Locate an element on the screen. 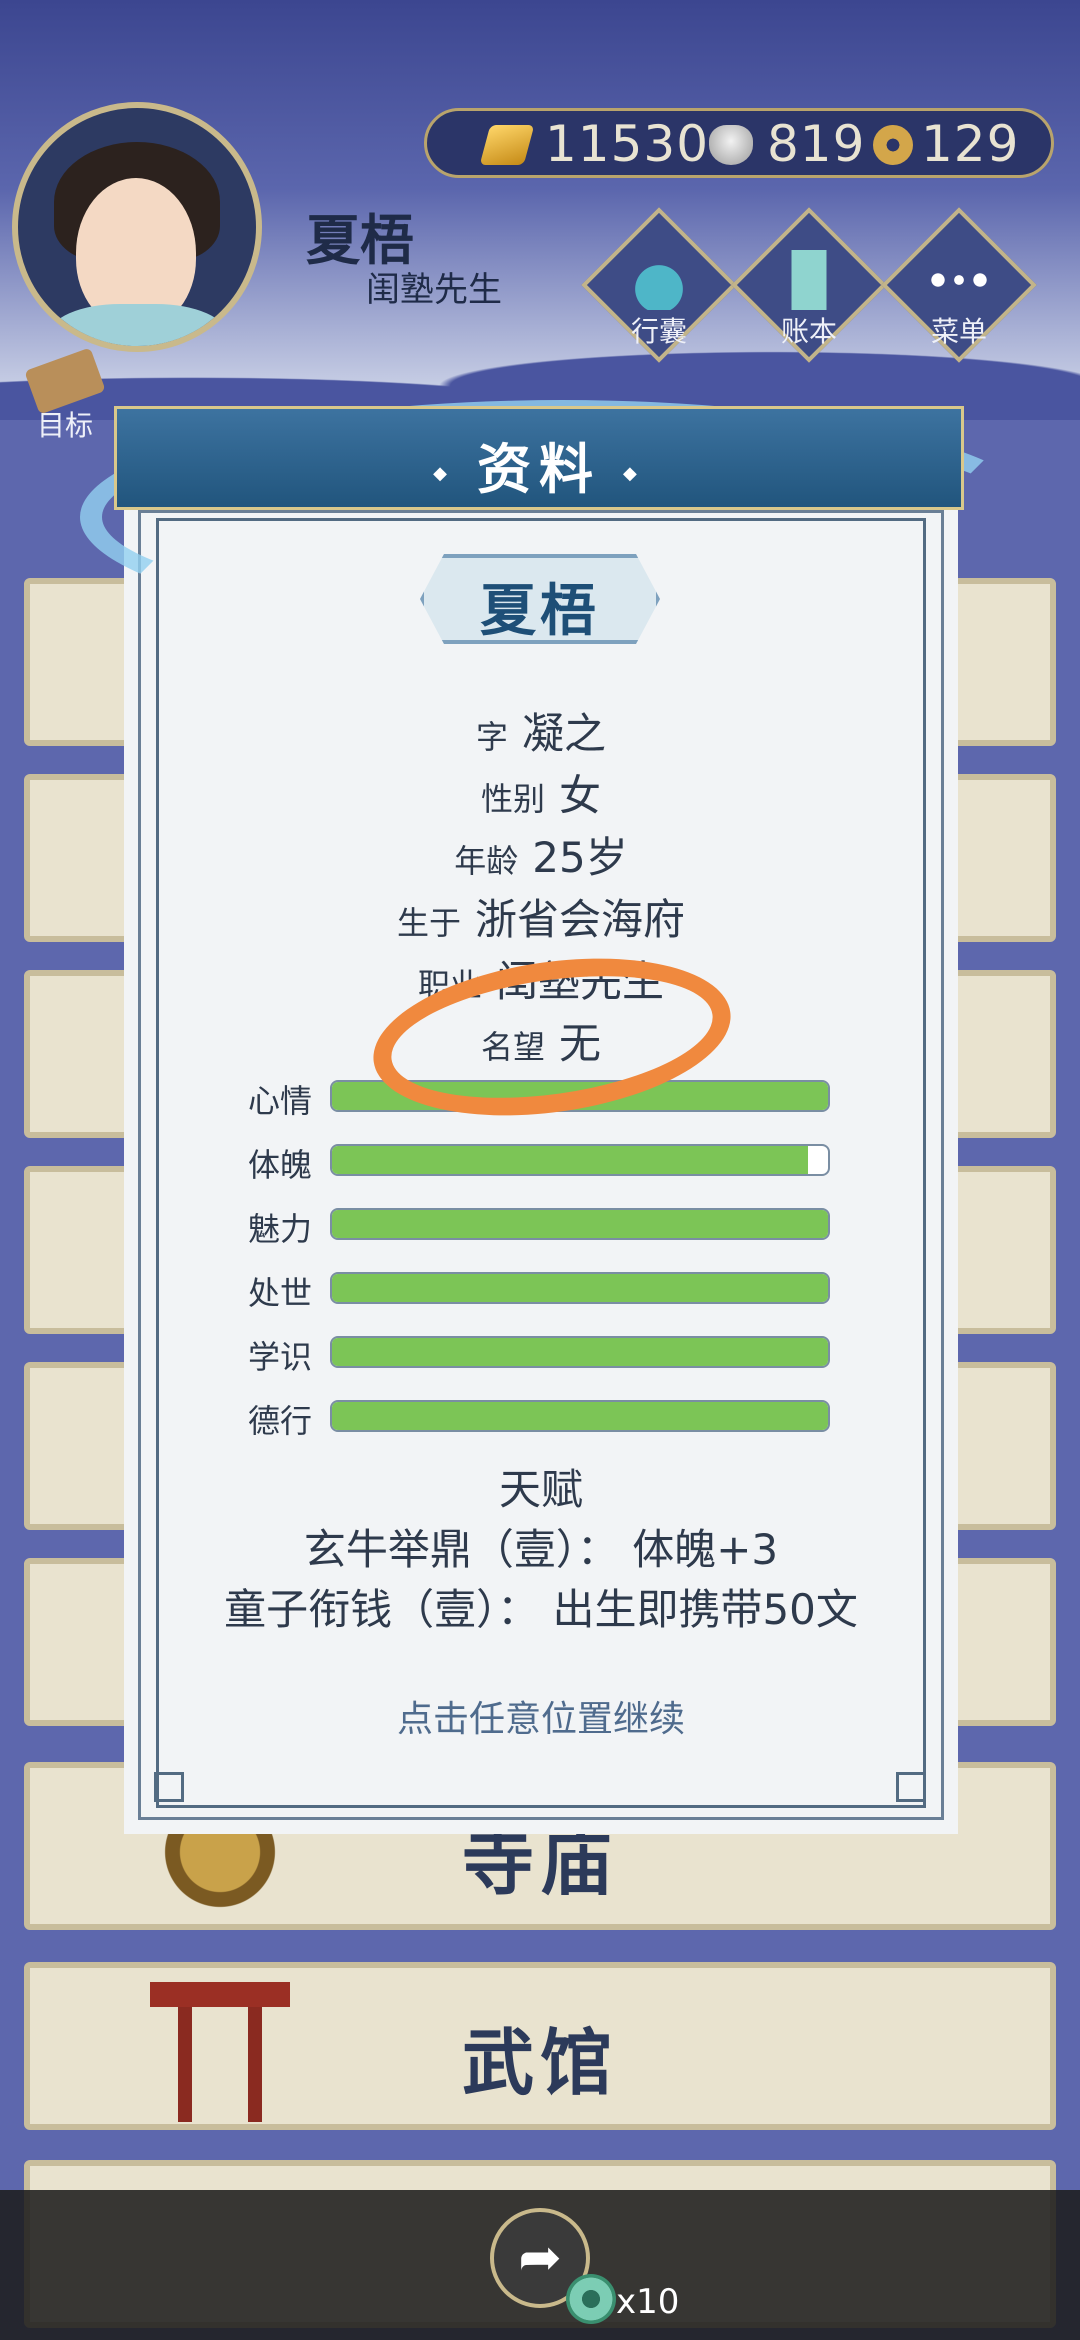 This screenshot has width=1080, height=2340. info-key: 年龄 is located at coordinates (486, 861).